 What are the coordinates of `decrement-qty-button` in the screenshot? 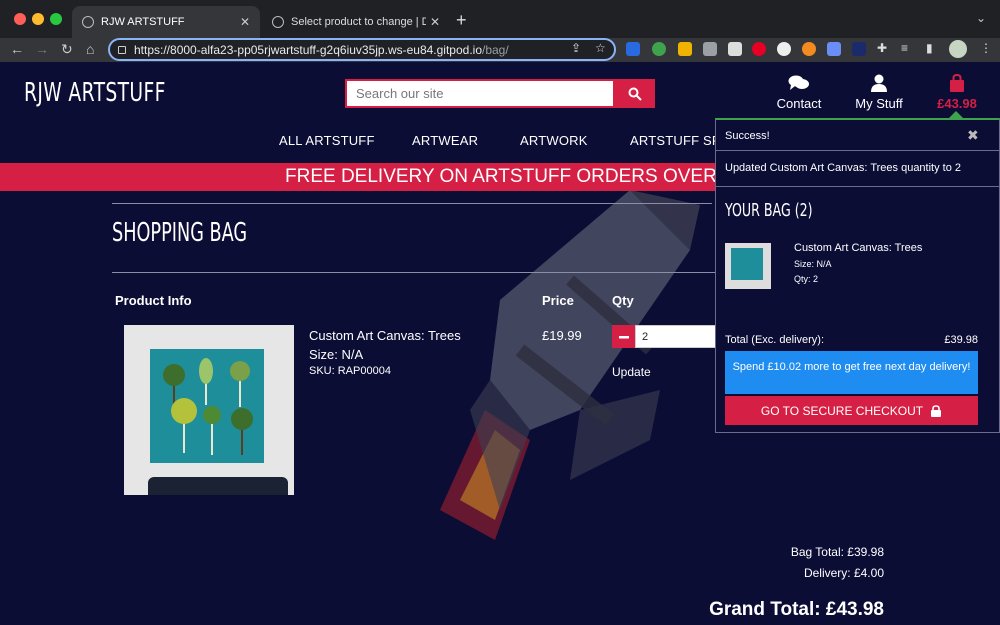 It's located at (623, 336).